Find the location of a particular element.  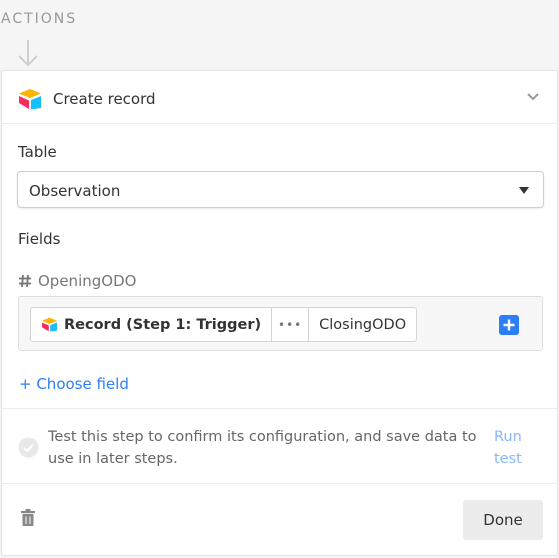

field-value-input: Record (Step 1: Trigger) ••• ClosingODO is located at coordinates (280, 323).